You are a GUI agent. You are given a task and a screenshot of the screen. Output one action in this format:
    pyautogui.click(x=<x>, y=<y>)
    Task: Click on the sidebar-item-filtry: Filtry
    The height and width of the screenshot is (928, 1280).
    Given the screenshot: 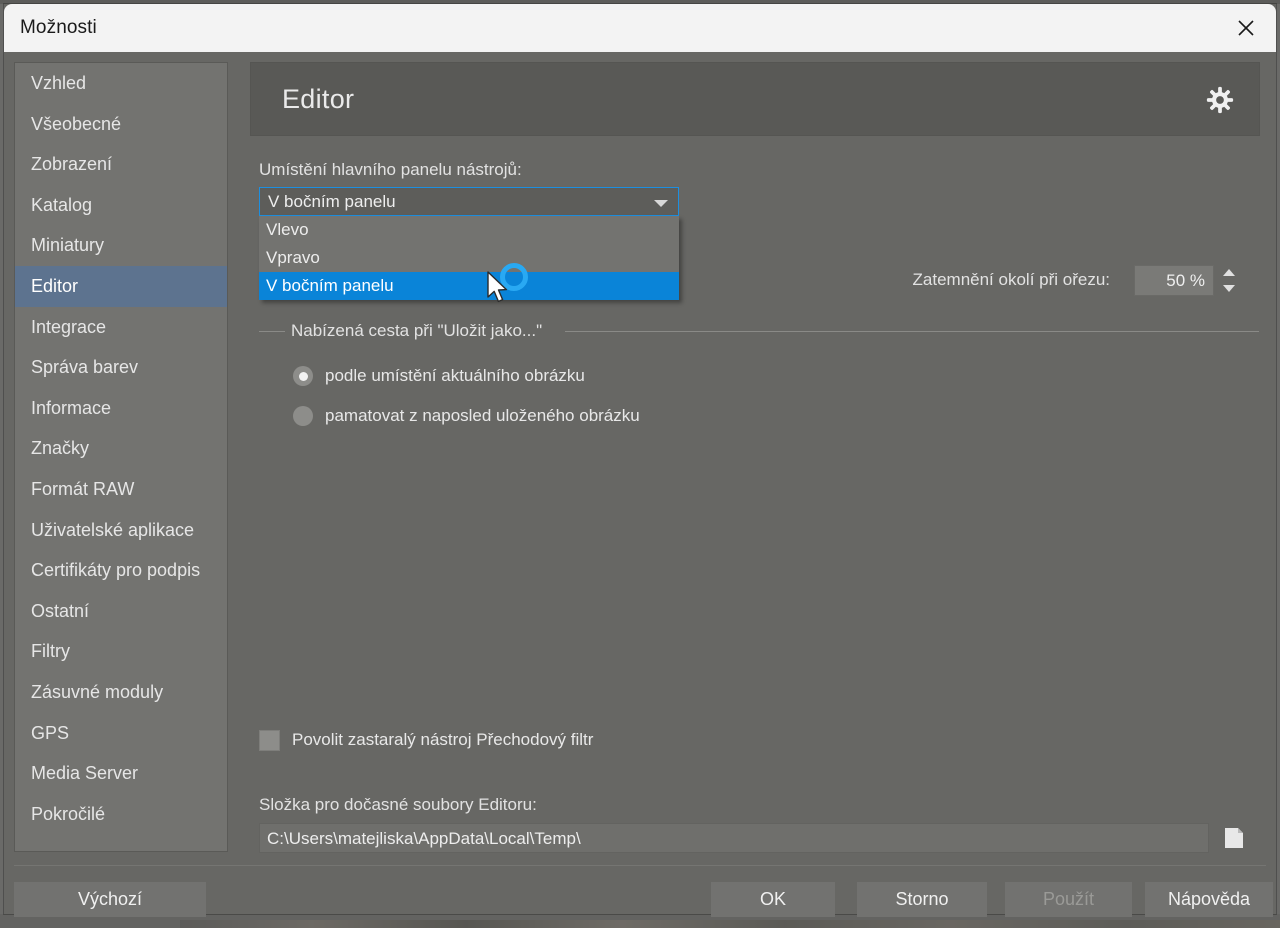 What is the action you would take?
    pyautogui.click(x=121, y=651)
    